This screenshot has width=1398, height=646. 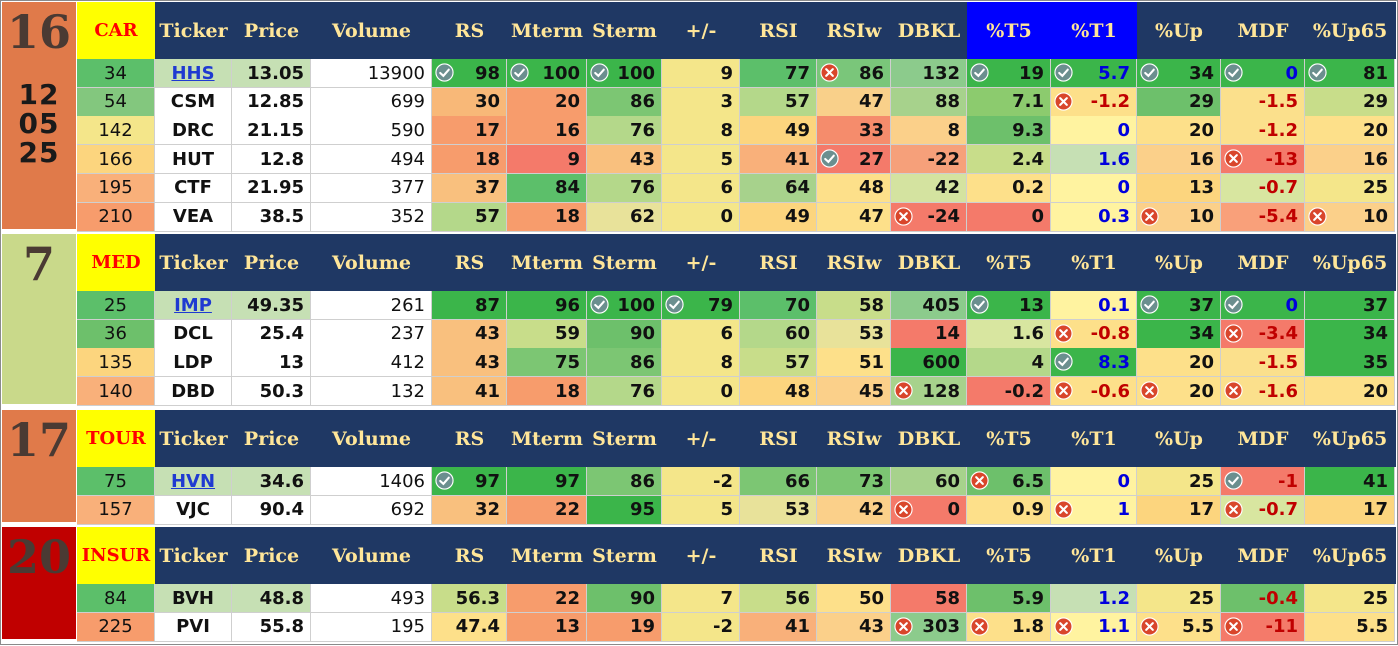 I want to click on cell-value: 13, so click(x=567, y=627).